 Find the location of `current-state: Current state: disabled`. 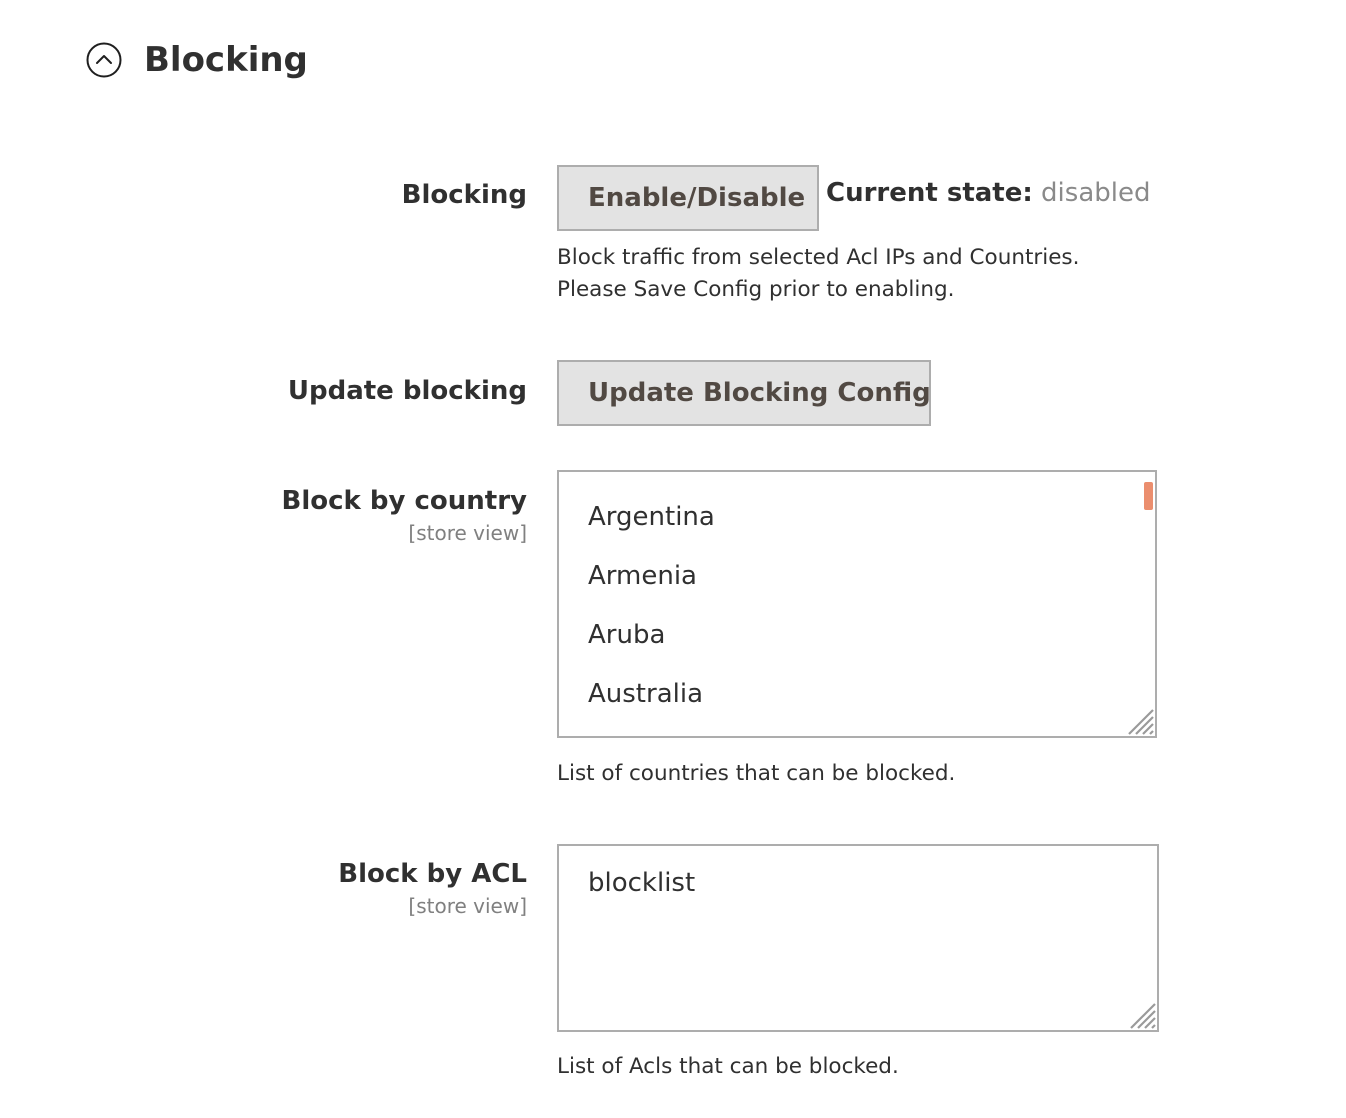

current-state: Current state: disabled is located at coordinates (988, 193).